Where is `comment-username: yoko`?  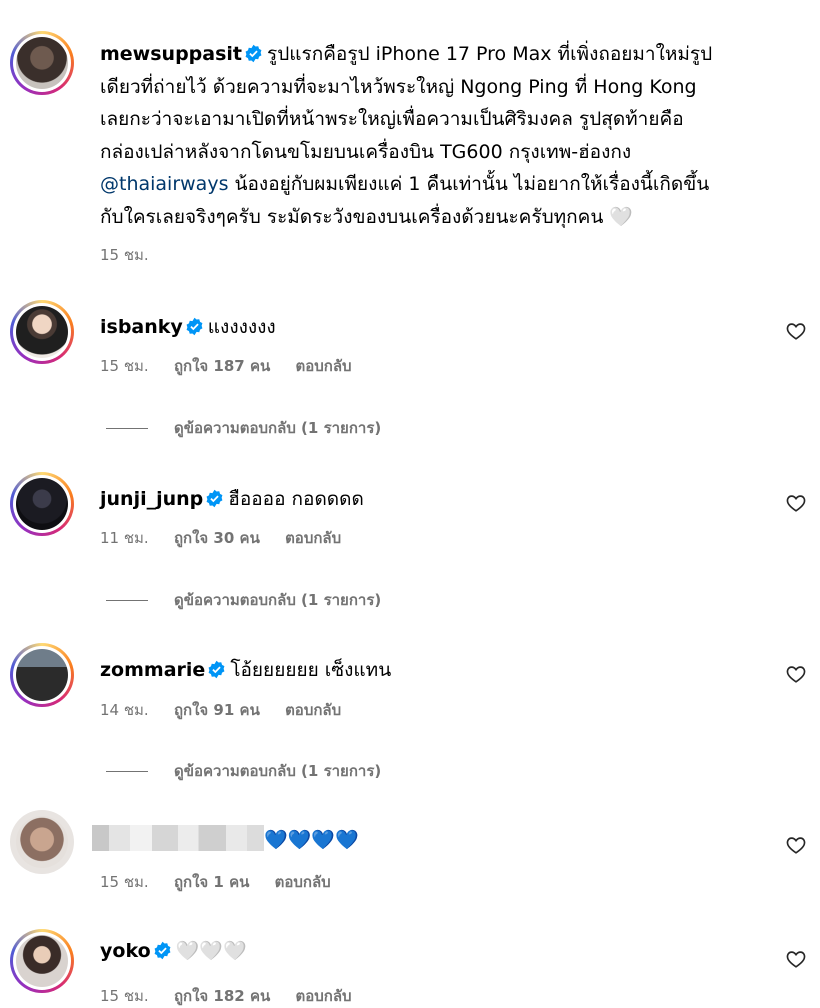
comment-username: yoko is located at coordinates (125, 951).